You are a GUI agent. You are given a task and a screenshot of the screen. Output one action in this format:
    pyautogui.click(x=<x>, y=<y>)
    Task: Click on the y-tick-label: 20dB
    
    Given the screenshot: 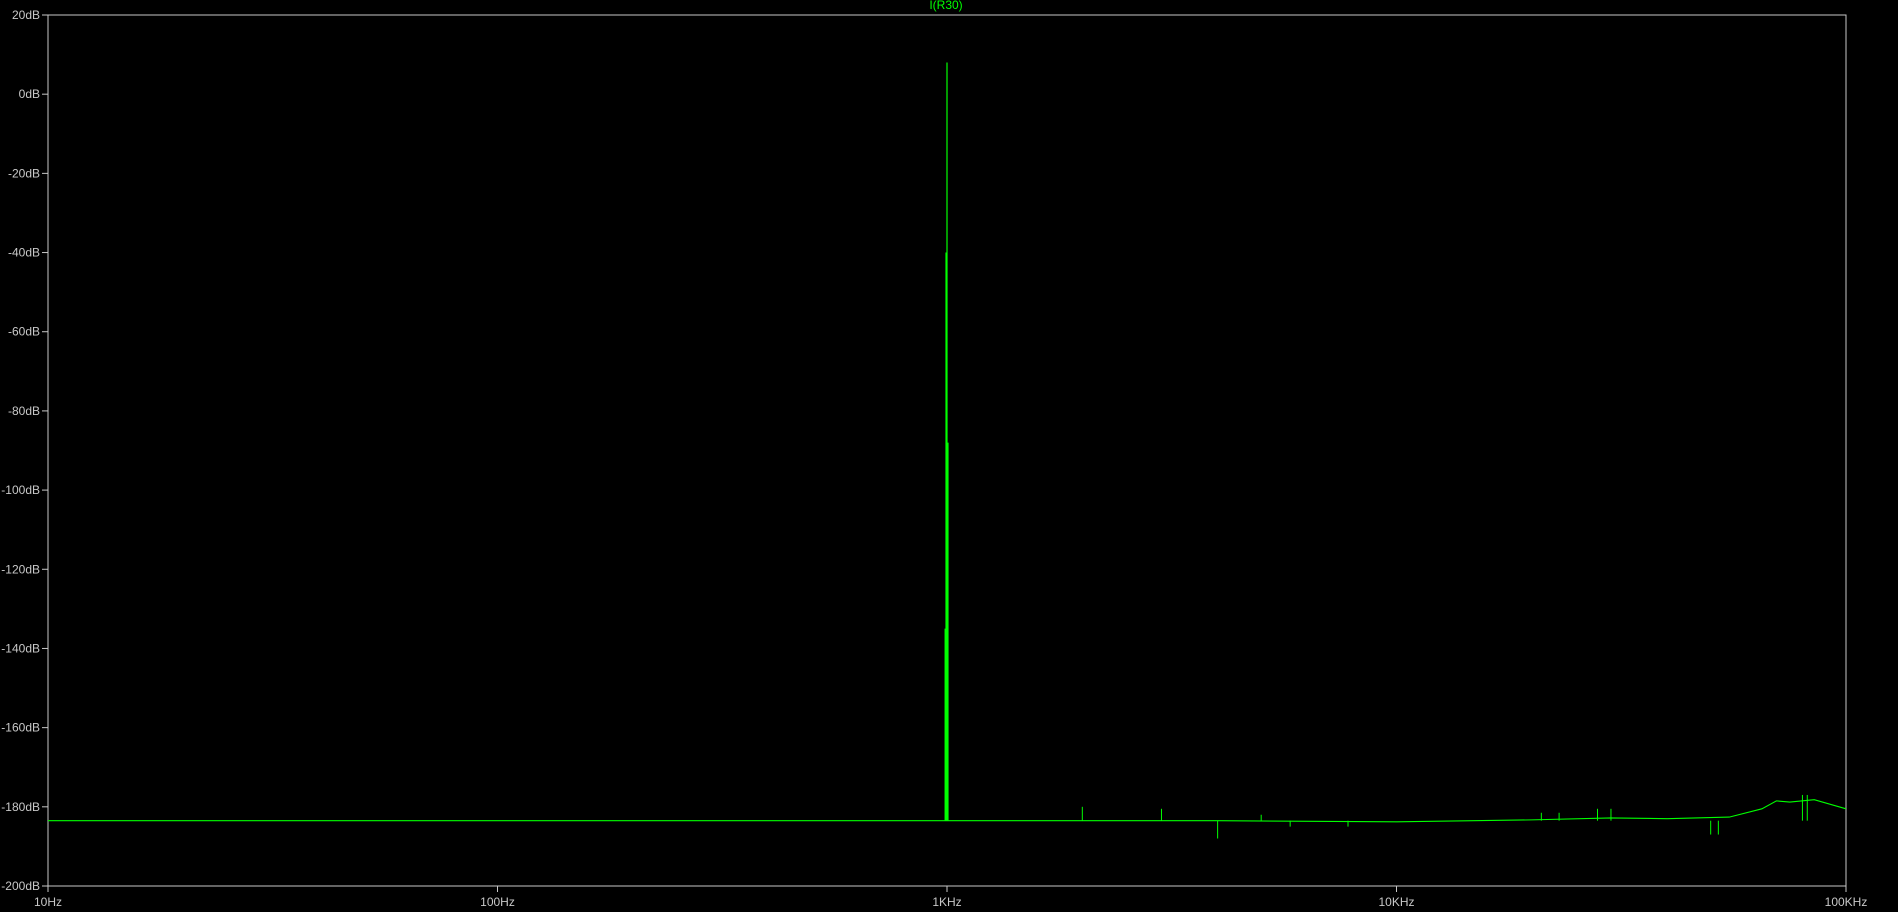 What is the action you would take?
    pyautogui.click(x=26, y=15)
    